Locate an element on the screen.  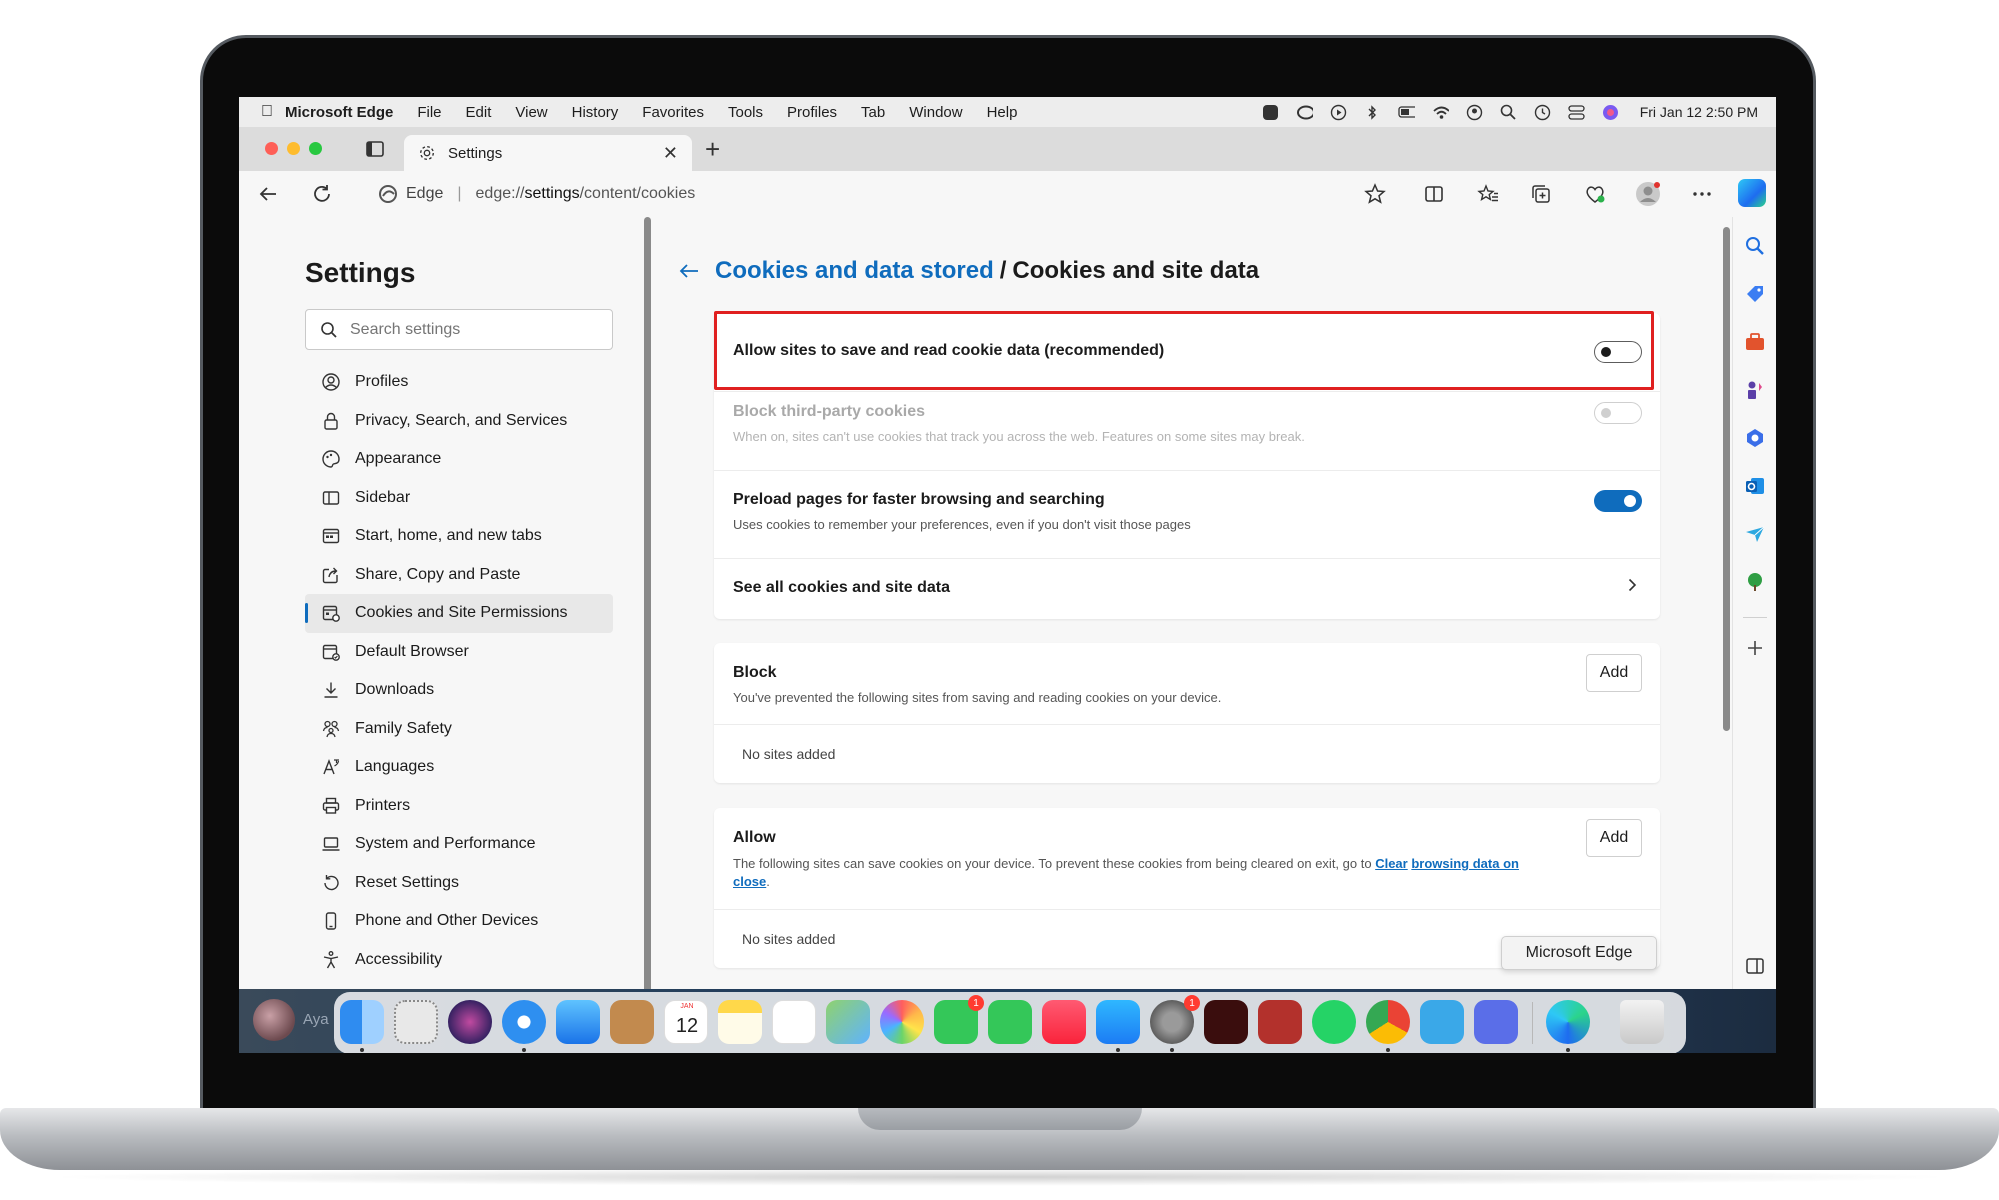
search-settings-field is located at coordinates (459, 329).